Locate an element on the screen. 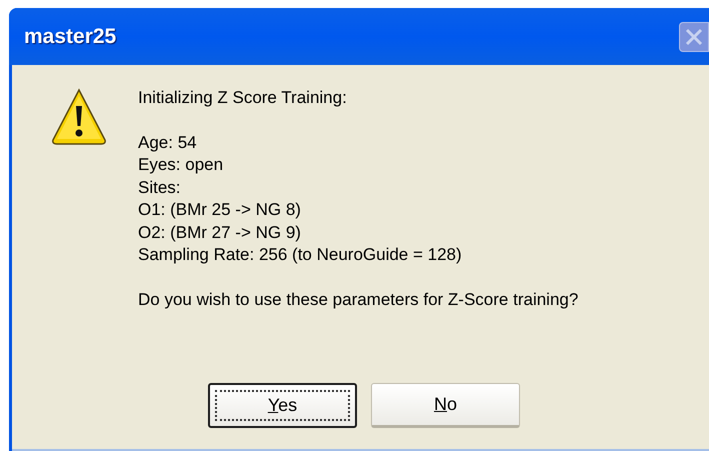 The width and height of the screenshot is (709, 451). message-line: Age: 54 is located at coordinates (168, 143).